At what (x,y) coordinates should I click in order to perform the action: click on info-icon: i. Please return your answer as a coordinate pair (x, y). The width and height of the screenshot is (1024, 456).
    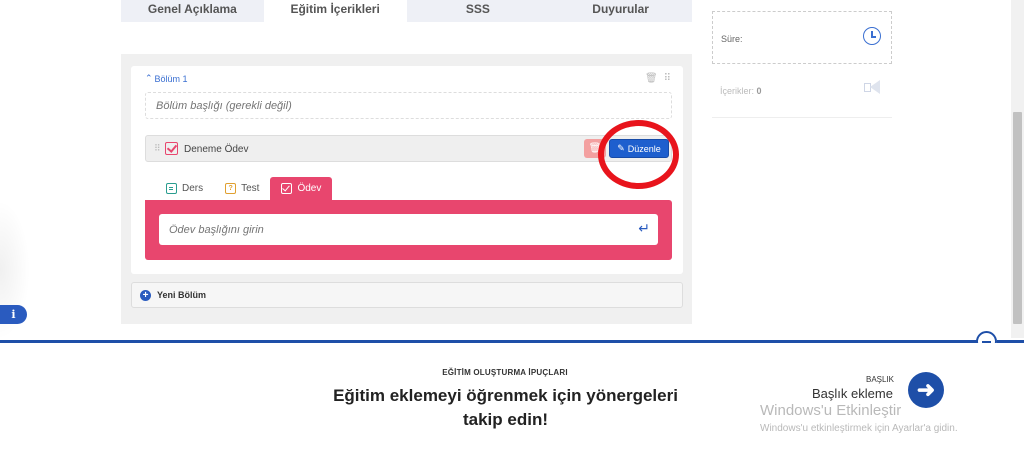
    Looking at the image, I should click on (13, 314).